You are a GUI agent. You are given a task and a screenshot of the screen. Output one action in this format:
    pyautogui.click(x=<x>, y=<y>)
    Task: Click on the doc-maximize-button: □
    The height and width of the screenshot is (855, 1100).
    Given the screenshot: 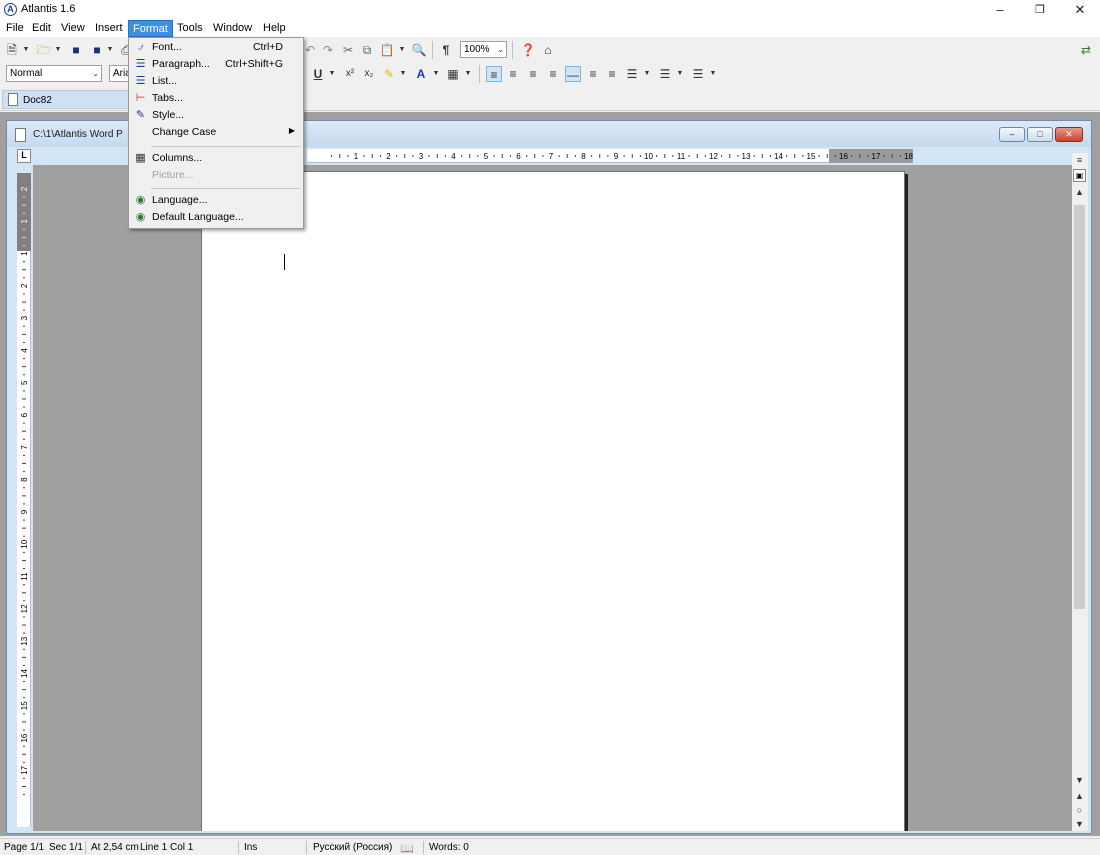 What is the action you would take?
    pyautogui.click(x=1040, y=134)
    